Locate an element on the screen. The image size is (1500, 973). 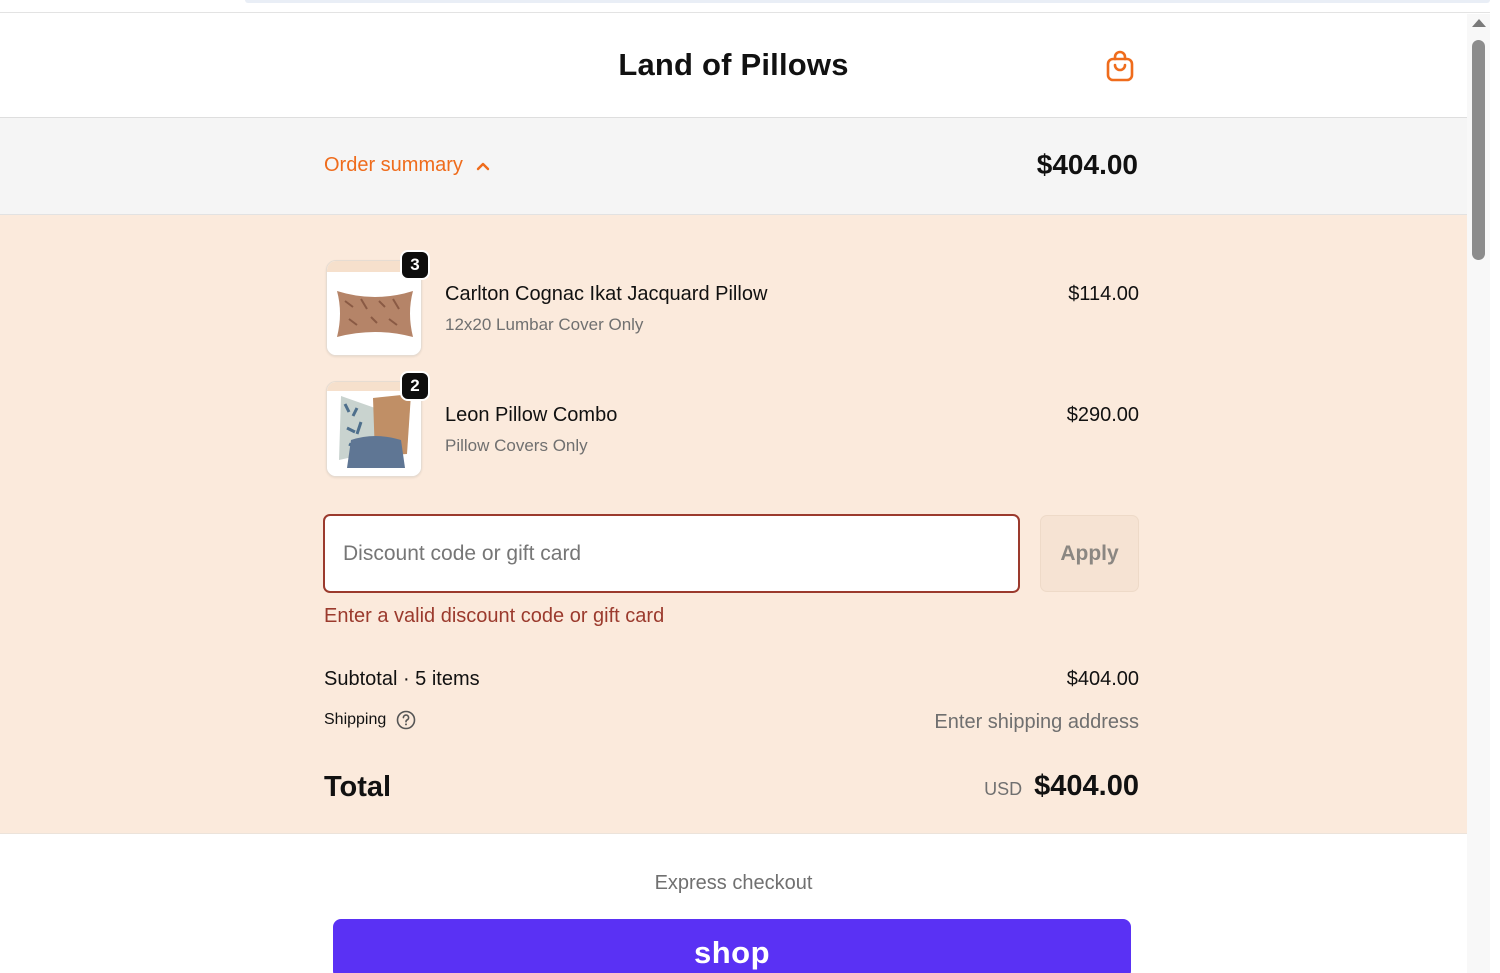
order-summary-label: Order summary is located at coordinates (393, 165).